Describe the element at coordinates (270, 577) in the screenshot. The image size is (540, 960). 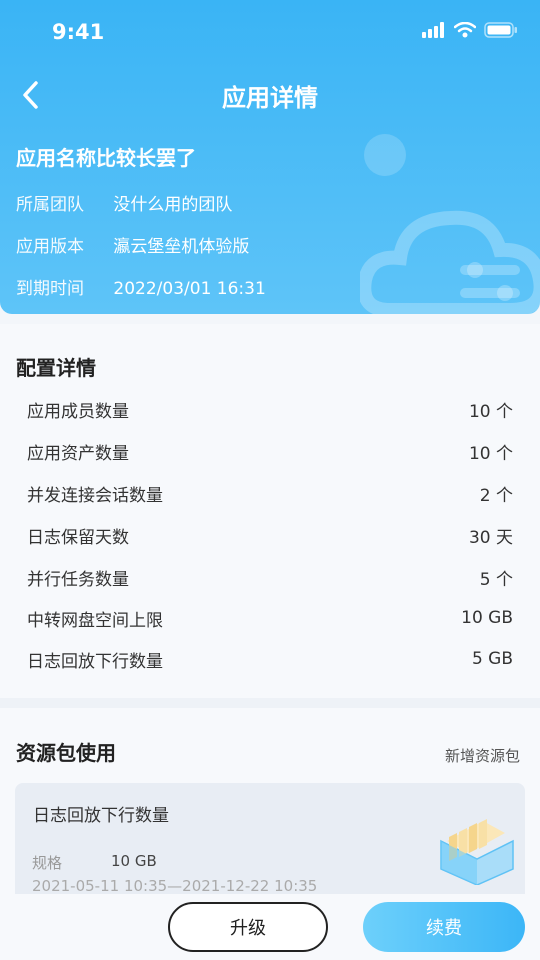
I see `config-row: 并行任务数量 5 个` at that location.